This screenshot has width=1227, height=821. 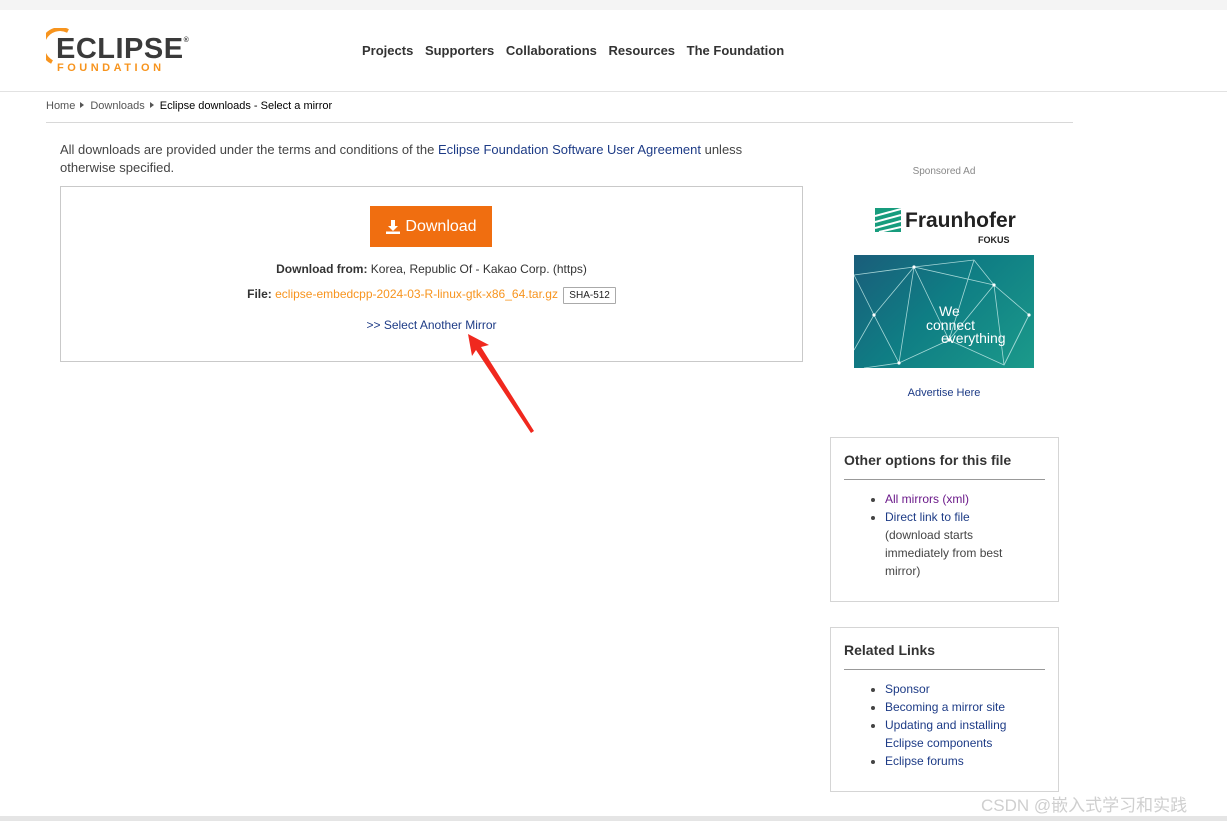 What do you see at coordinates (477, 269) in the screenshot?
I see `download-from-value: Korea, Republic Of - Kakao Corp. (https)` at bounding box center [477, 269].